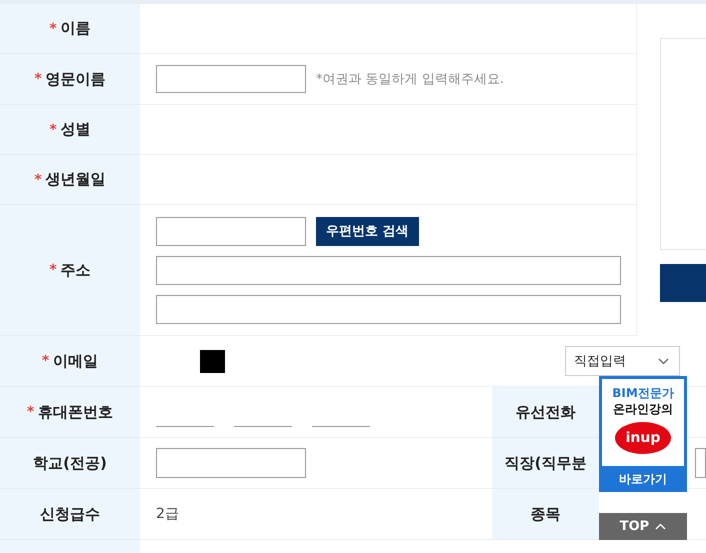  What do you see at coordinates (367, 231) in the screenshot?
I see `postcode-search-button: 우편번호 검색` at bounding box center [367, 231].